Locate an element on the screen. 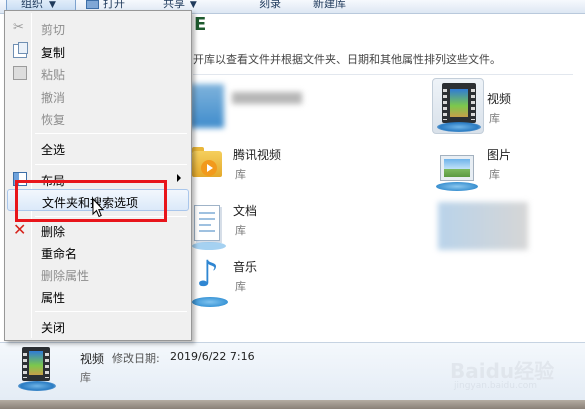 This screenshot has height=409, width=585. menu-item-label: 撤消 is located at coordinates (53, 98).